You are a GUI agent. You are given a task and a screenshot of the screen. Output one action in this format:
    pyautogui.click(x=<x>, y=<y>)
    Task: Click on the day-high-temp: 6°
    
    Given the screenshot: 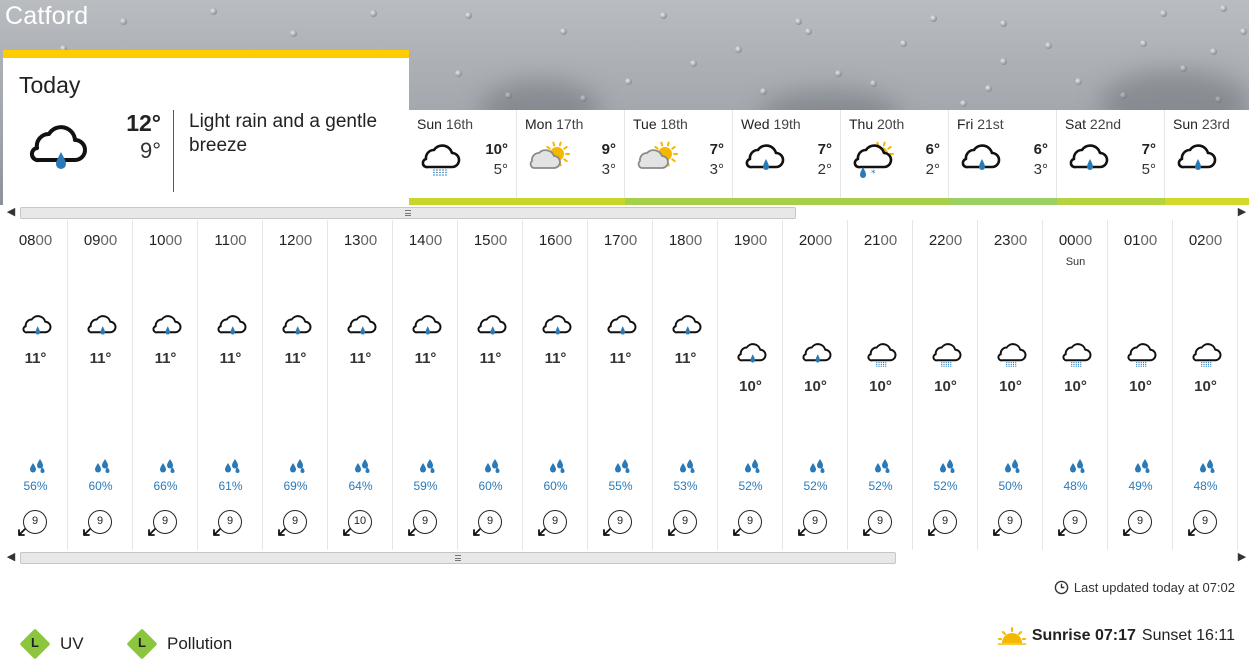 What is the action you would take?
    pyautogui.click(x=1040, y=149)
    